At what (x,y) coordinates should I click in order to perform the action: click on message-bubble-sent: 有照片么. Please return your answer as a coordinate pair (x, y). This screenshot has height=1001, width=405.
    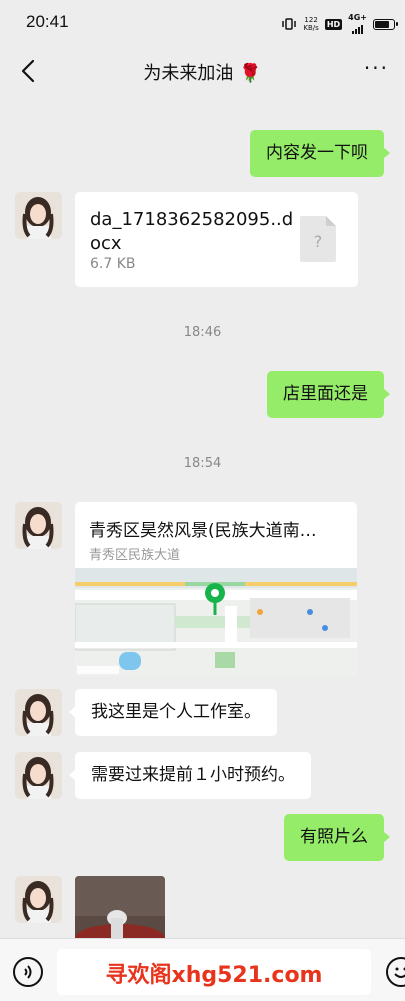
    Looking at the image, I should click on (334, 837).